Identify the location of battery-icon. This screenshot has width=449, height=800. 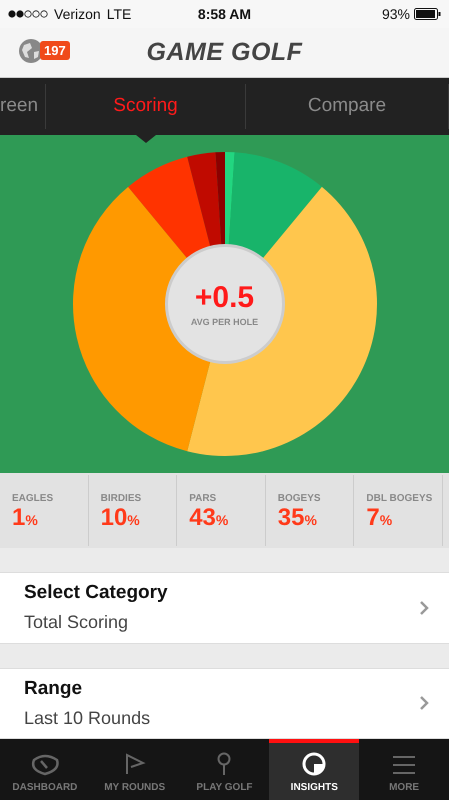
(427, 14).